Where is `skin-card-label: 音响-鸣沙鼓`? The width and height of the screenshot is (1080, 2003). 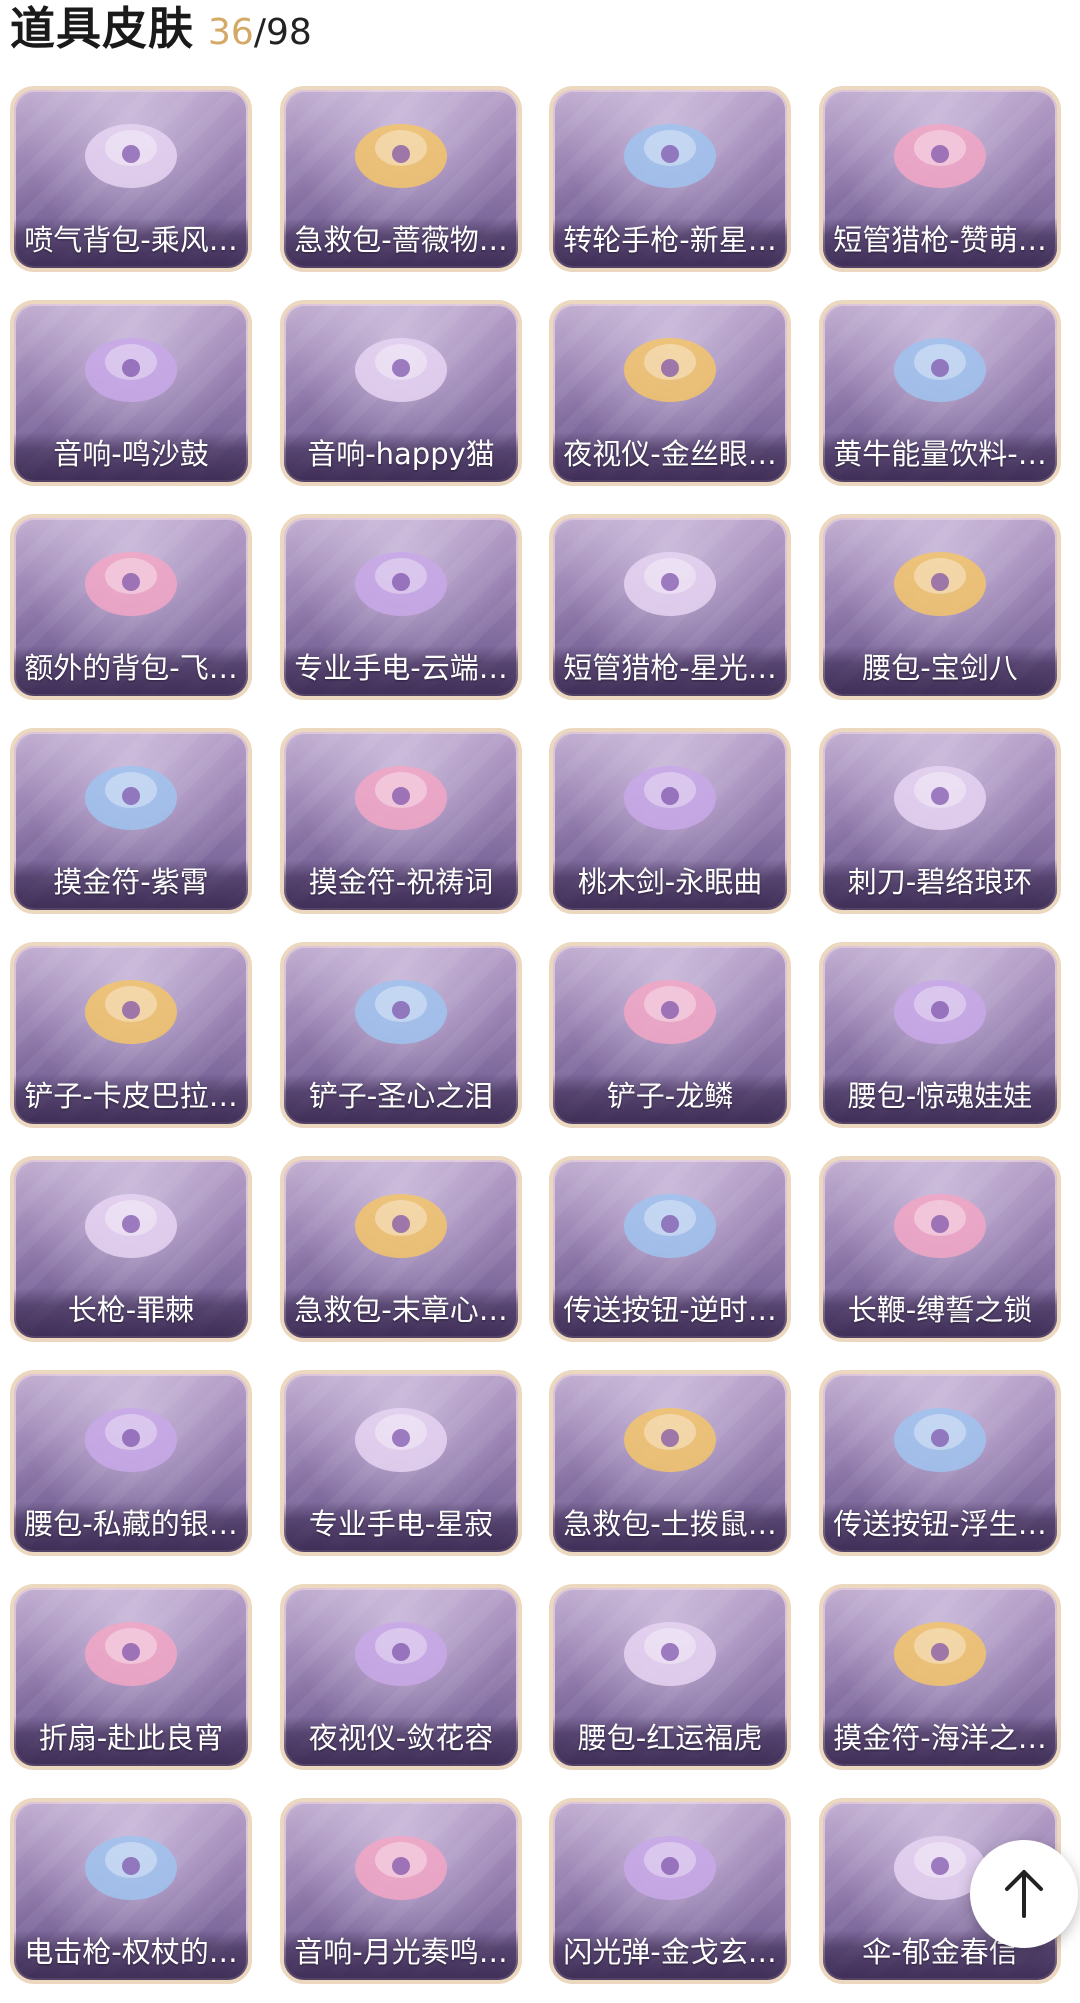
skin-card-label: 音响-鸣沙鼓 is located at coordinates (131, 457).